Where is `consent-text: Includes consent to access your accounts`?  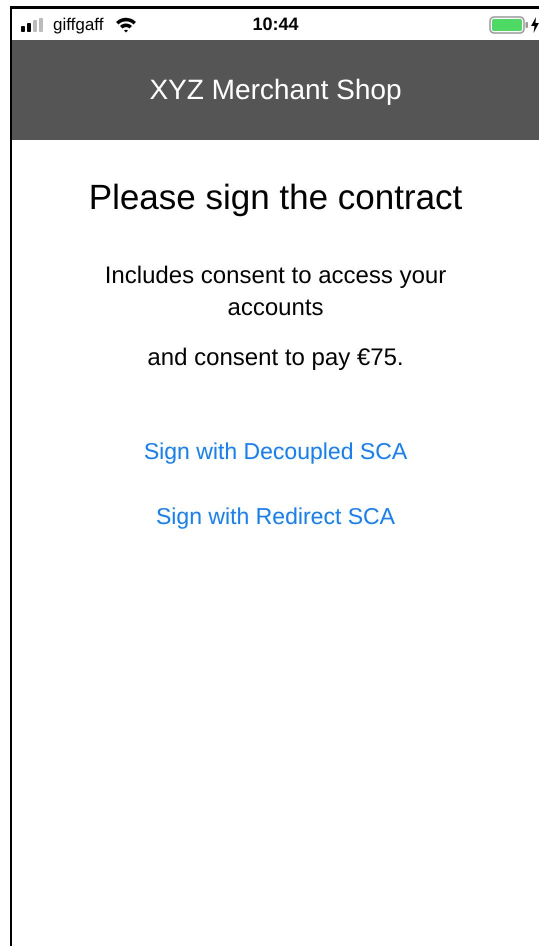 consent-text: Includes consent to access your accounts is located at coordinates (276, 292).